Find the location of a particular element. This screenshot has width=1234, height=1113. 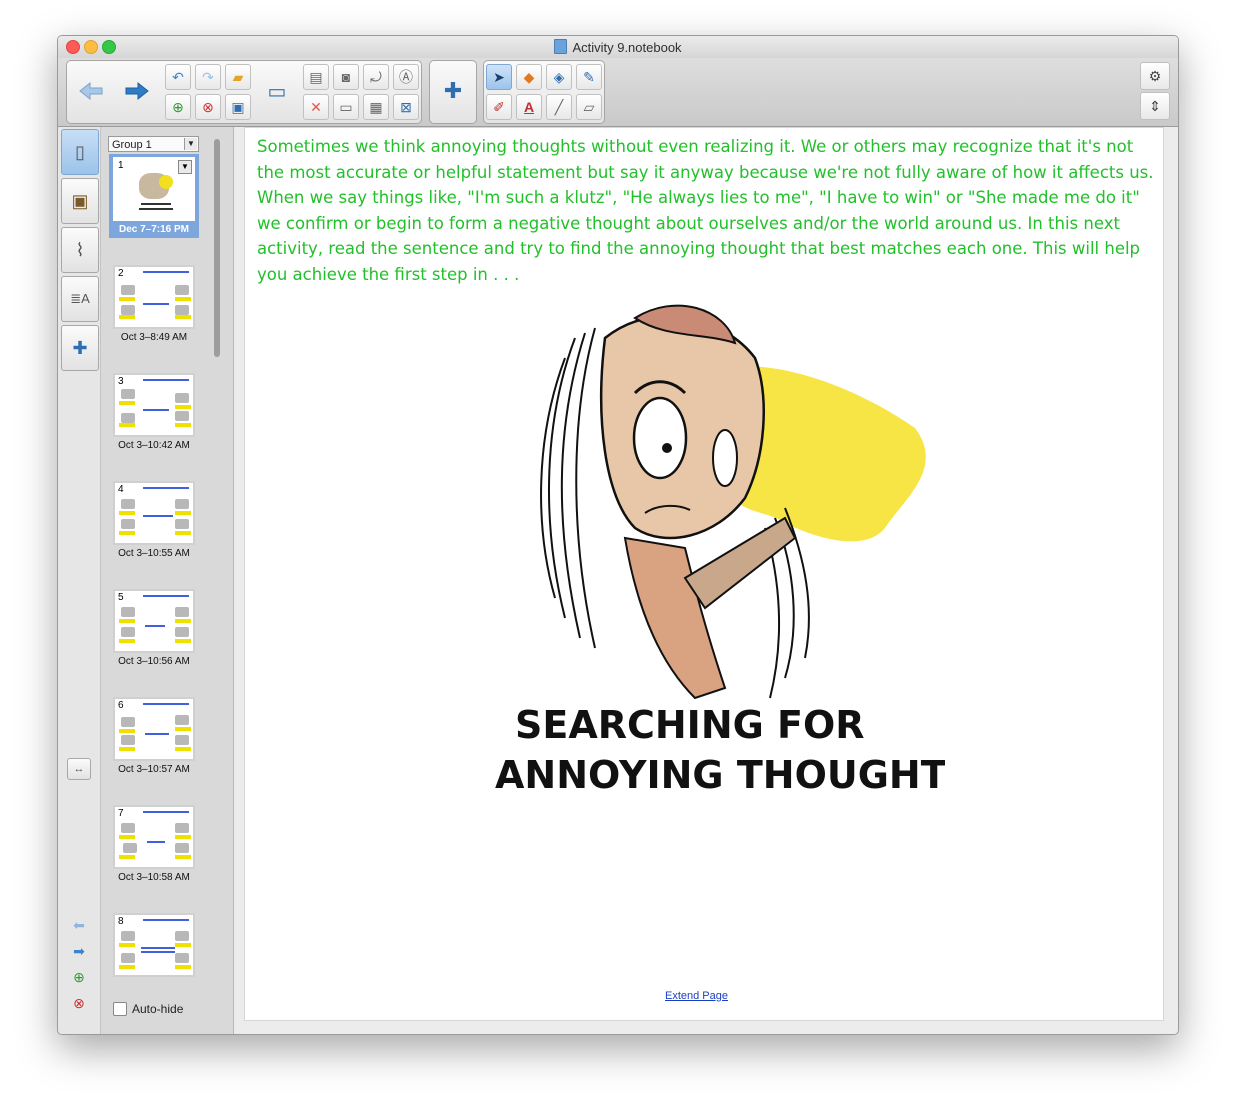

page-thumbnail-5: 5 Oct 3–10:56 AM is located at coordinates (154, 627).